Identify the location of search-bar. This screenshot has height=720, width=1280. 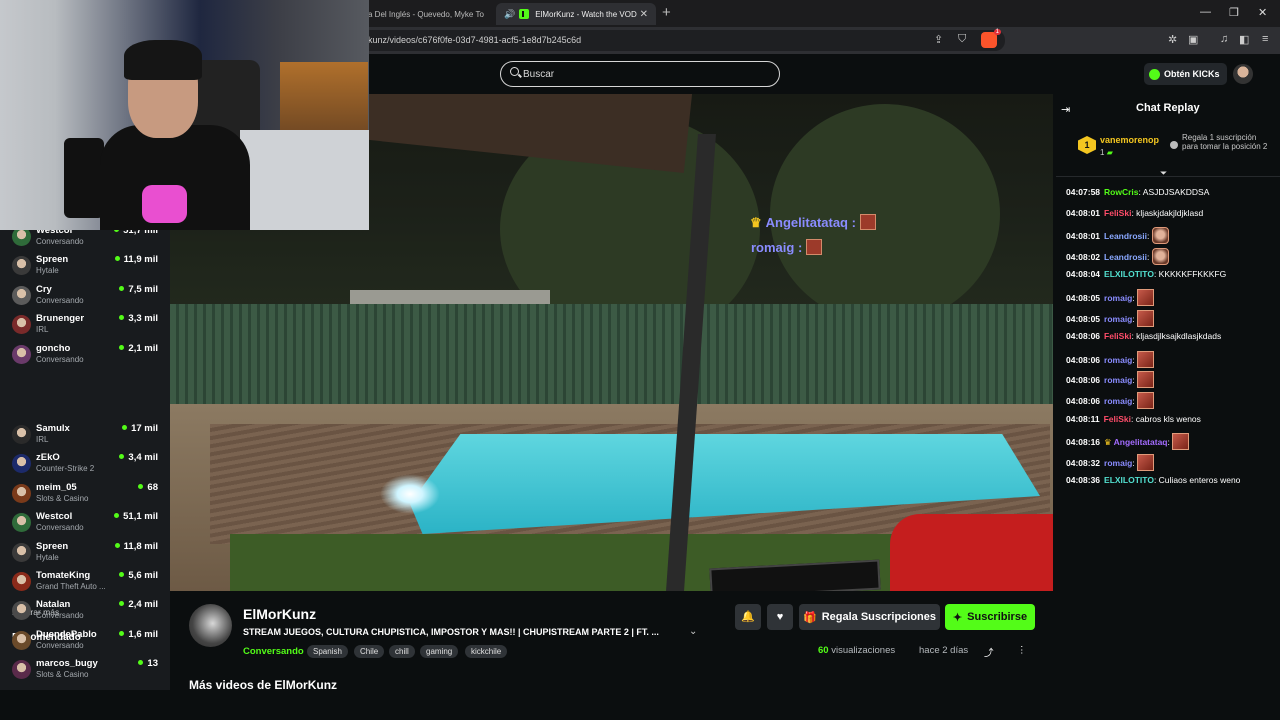
(640, 74).